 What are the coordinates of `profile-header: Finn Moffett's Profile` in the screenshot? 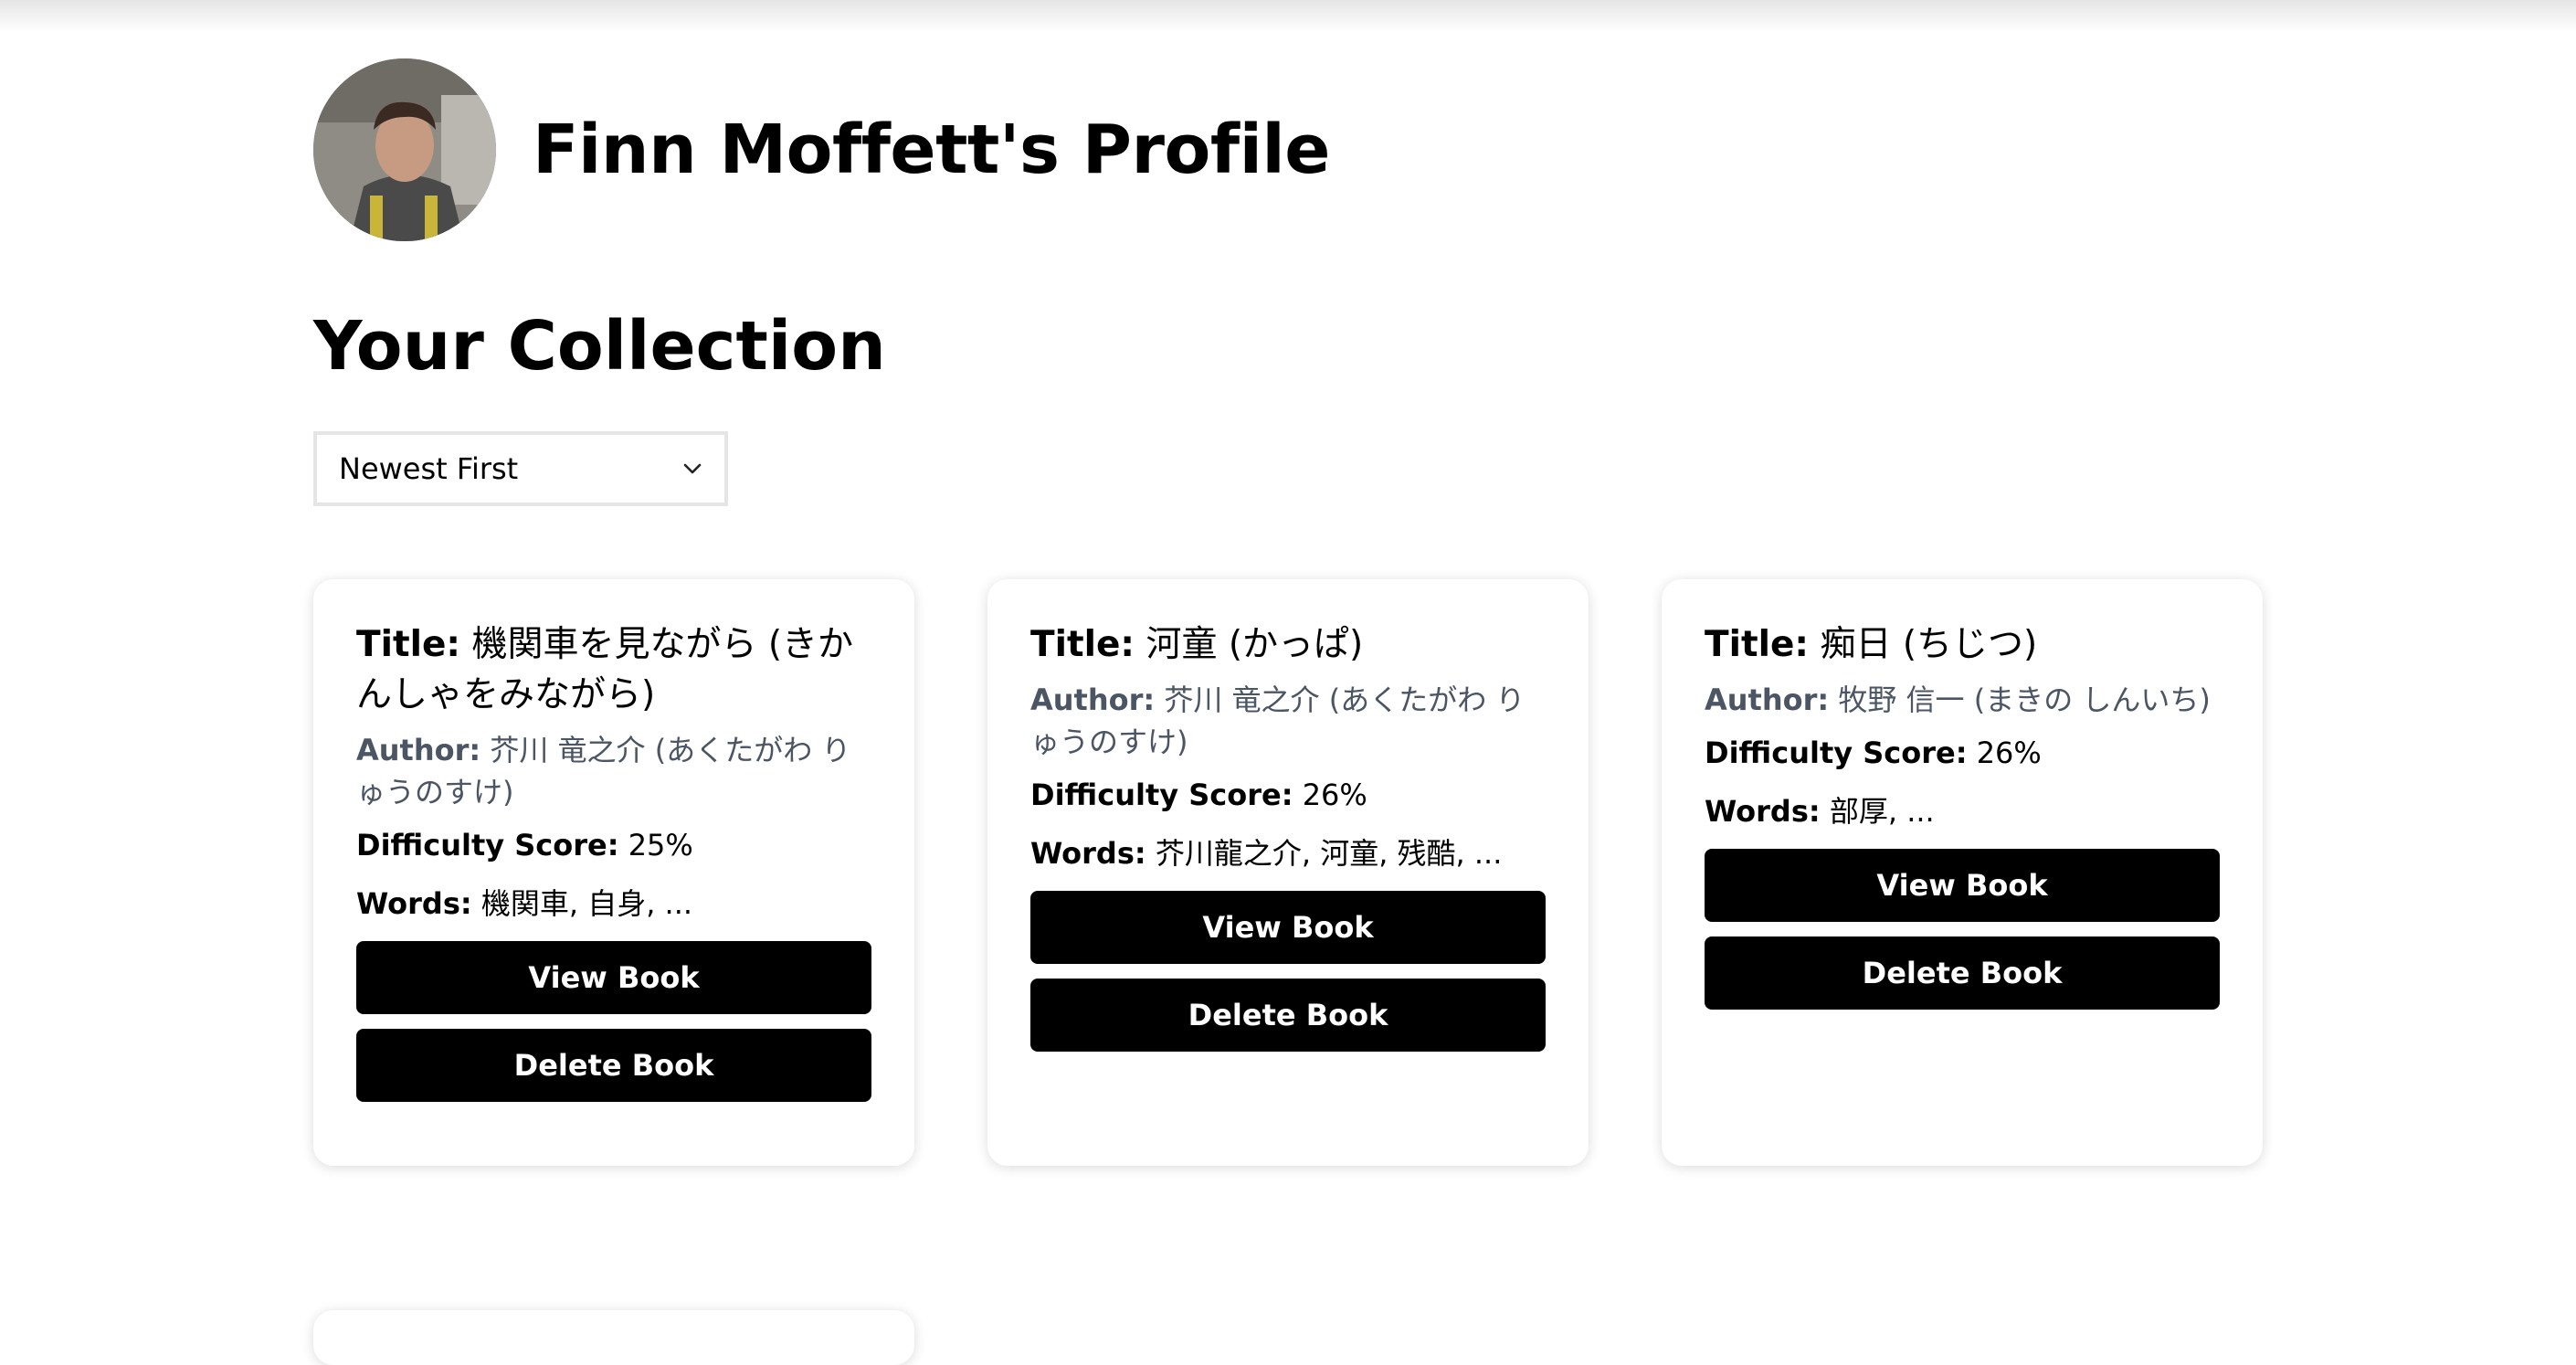 It's located at (822, 150).